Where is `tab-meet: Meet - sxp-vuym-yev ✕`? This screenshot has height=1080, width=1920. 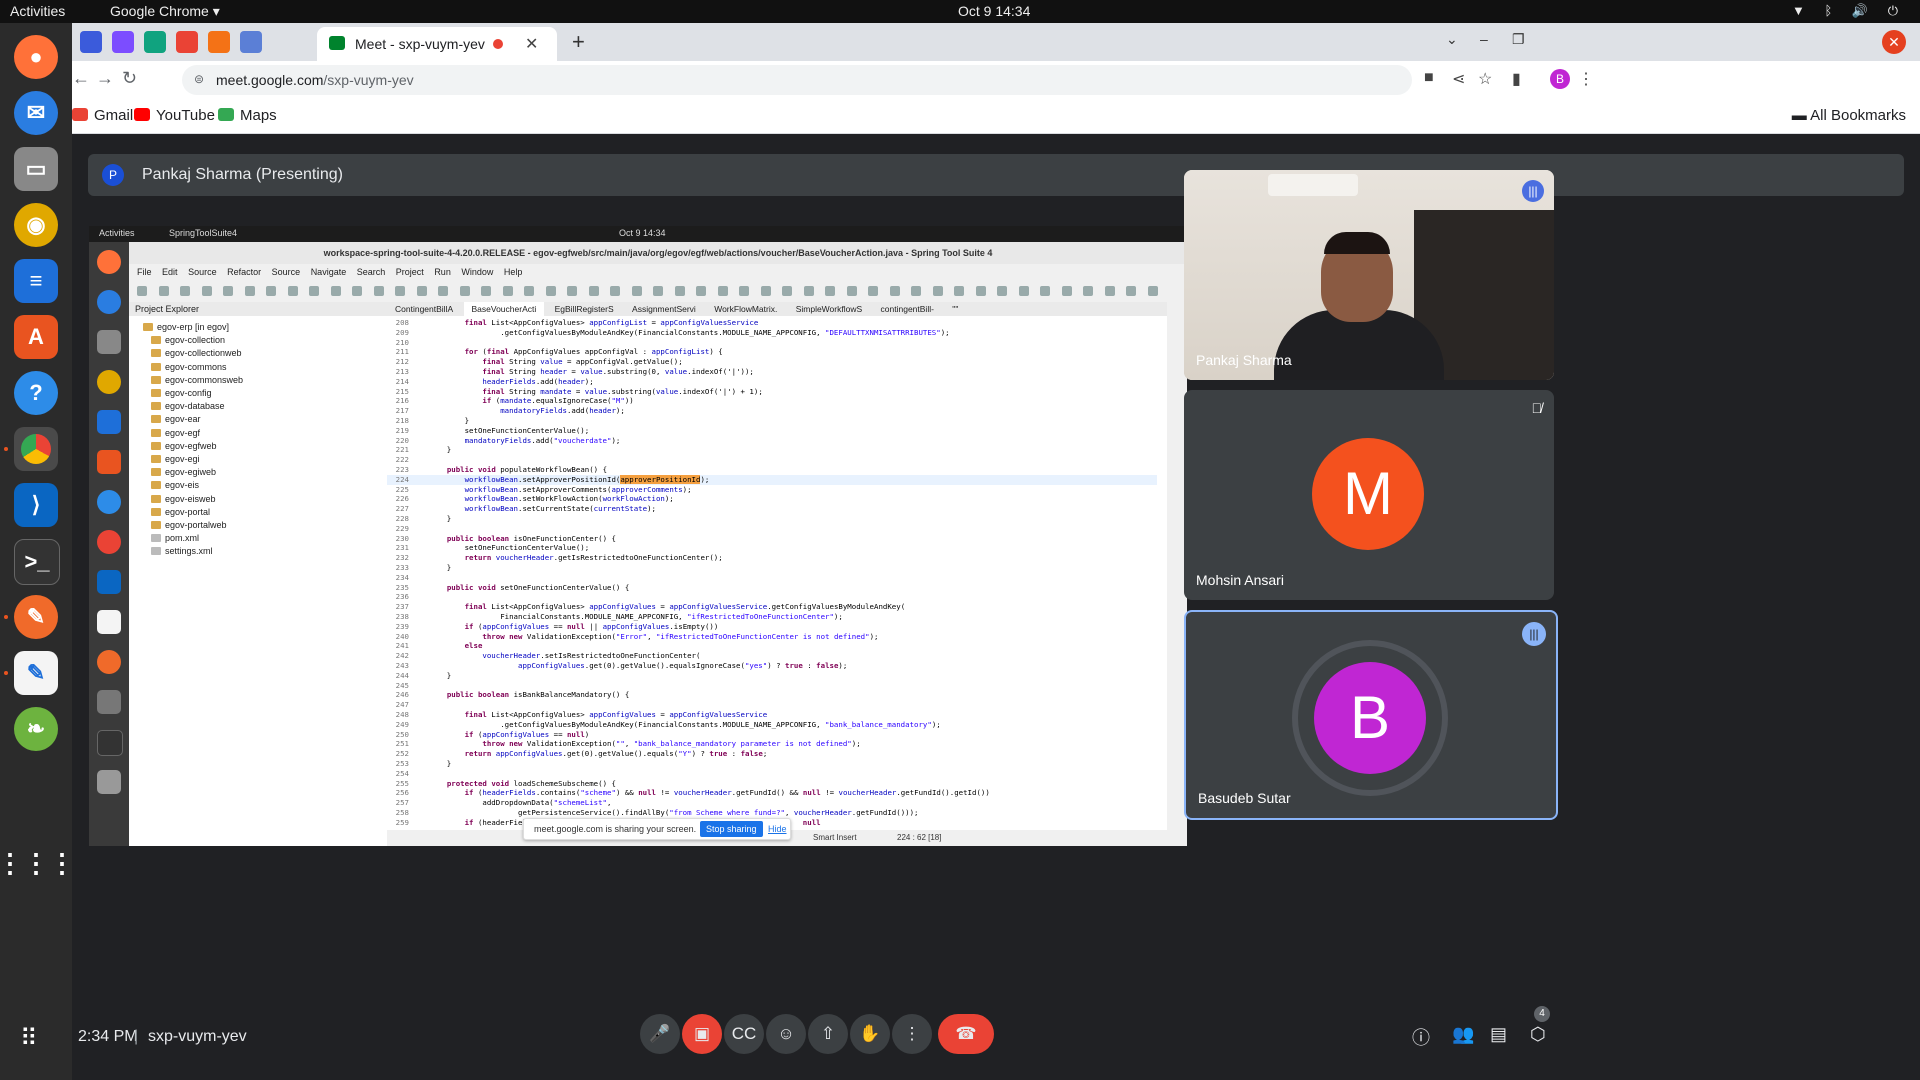
tab-meet: Meet - sxp-vuym-yev ✕ is located at coordinates (437, 44).